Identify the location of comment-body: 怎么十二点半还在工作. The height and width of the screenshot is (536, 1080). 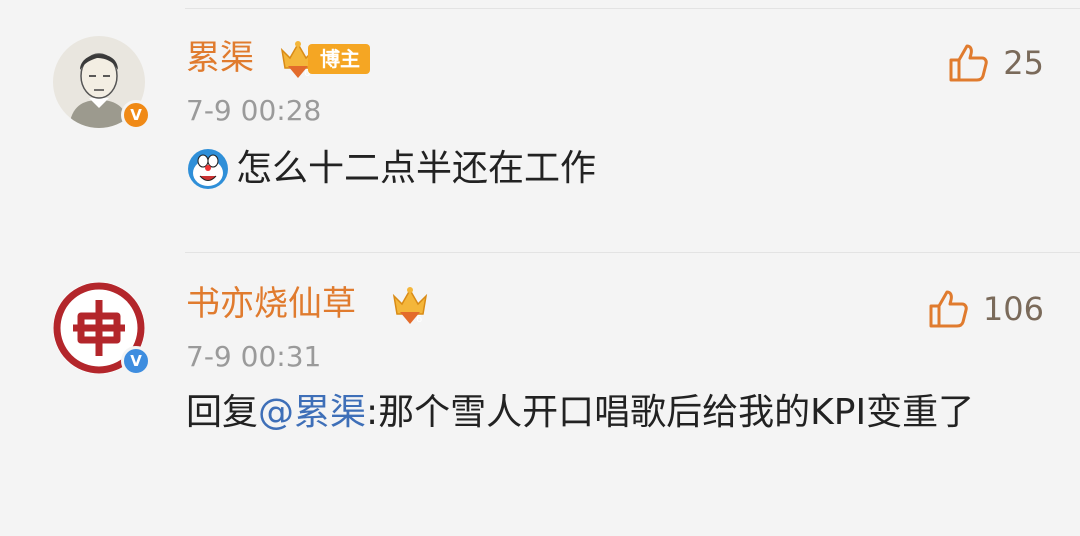
(416, 168).